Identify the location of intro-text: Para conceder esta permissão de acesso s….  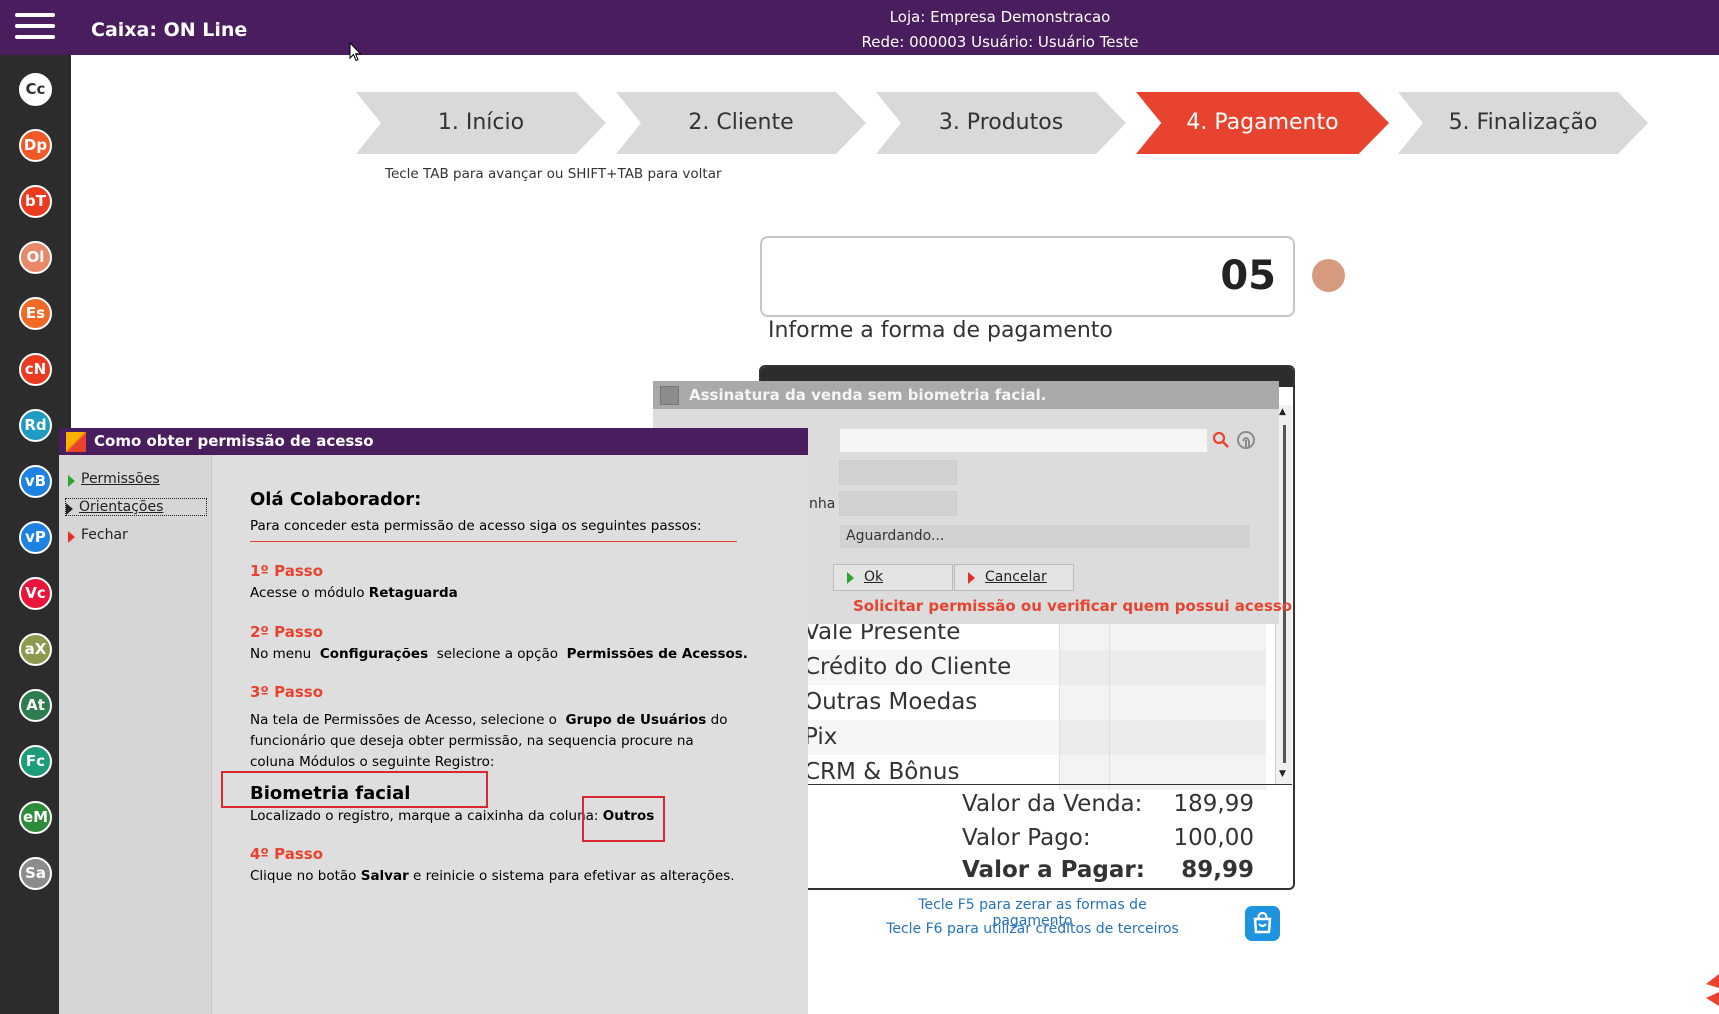
(476, 526).